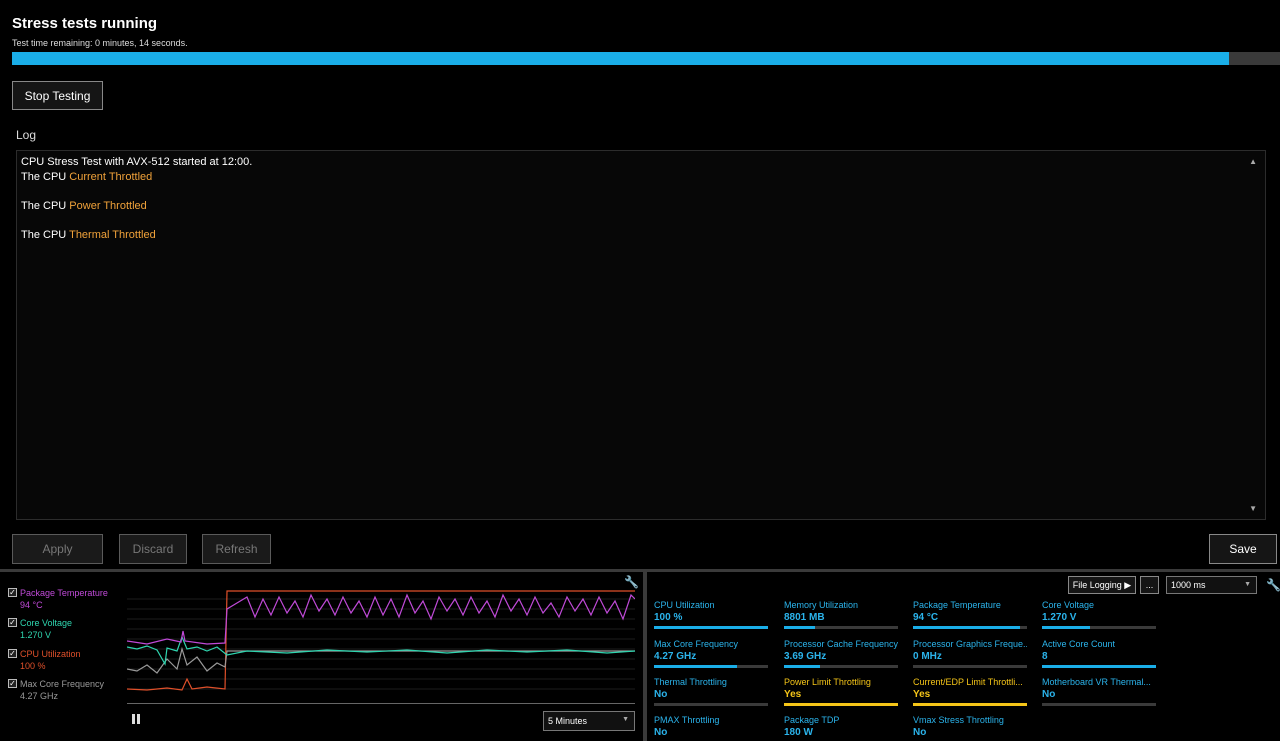 The height and width of the screenshot is (741, 1280). I want to click on metric-tile: Max Core Frequency 4.27 GHz, so click(711, 656).